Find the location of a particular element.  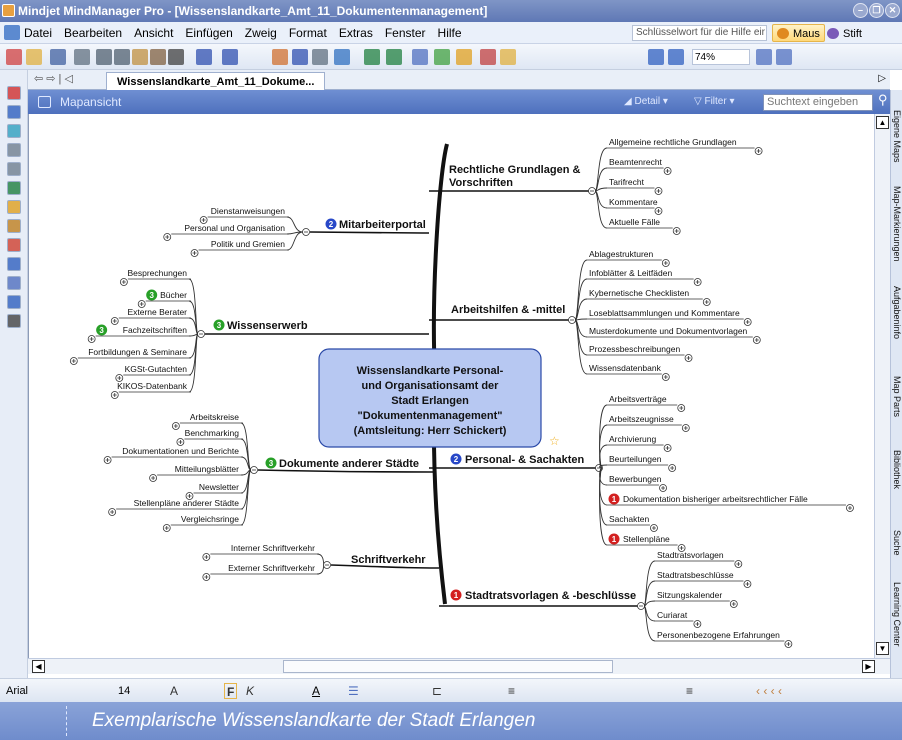

right-sub-topic: Musterdokumente und Dokumentvorlagen is located at coordinates (668, 331).